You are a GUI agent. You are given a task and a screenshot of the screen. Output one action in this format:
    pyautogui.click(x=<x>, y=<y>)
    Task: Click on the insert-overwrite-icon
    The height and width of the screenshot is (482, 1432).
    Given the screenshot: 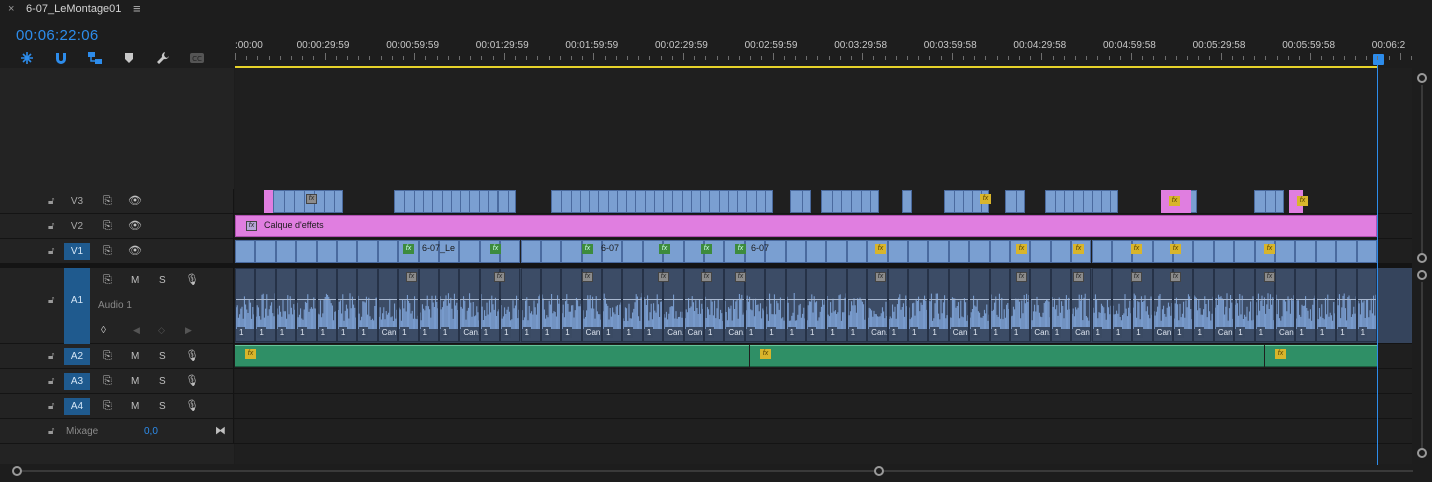 What is the action you would take?
    pyautogui.click(x=27, y=58)
    